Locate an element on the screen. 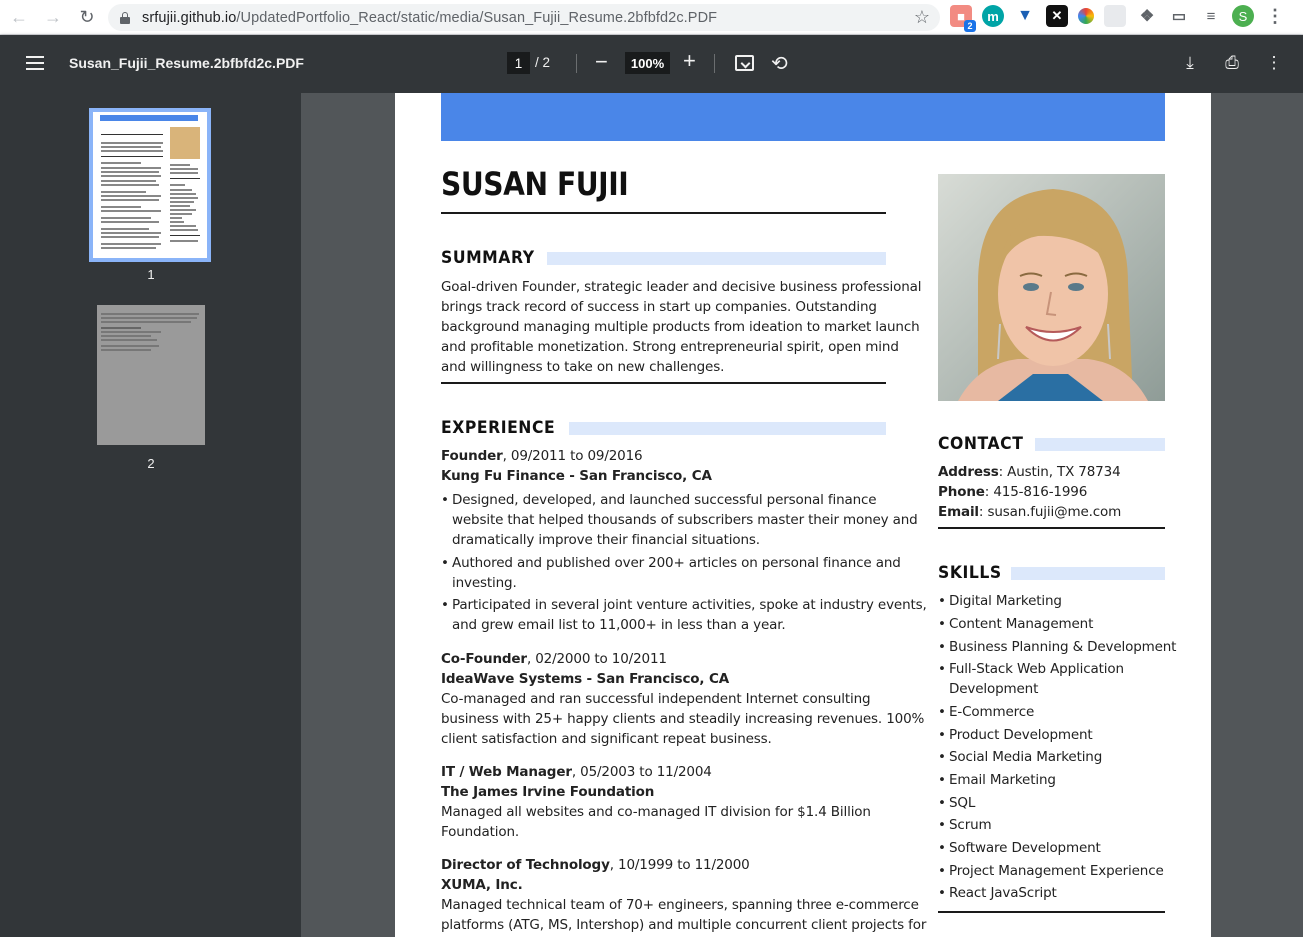 This screenshot has width=1303, height=937. rotate-icon: ⟲ is located at coordinates (779, 63).